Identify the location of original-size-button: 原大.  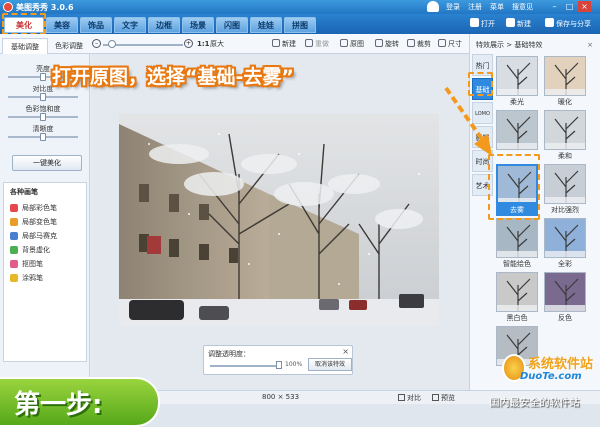
(217, 44).